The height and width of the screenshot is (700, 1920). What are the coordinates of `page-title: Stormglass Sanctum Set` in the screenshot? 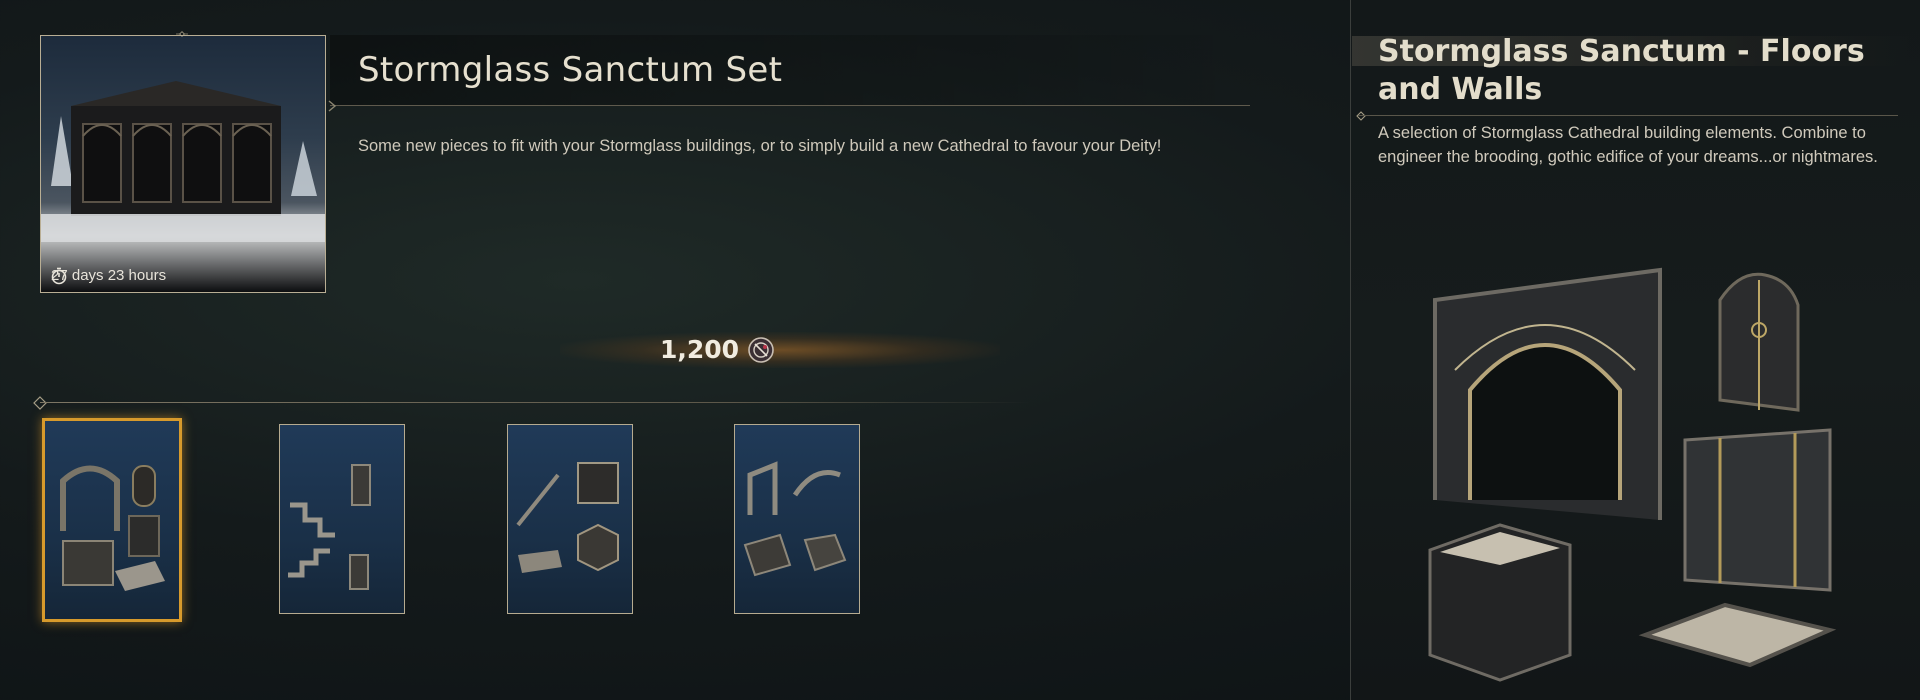 It's located at (570, 70).